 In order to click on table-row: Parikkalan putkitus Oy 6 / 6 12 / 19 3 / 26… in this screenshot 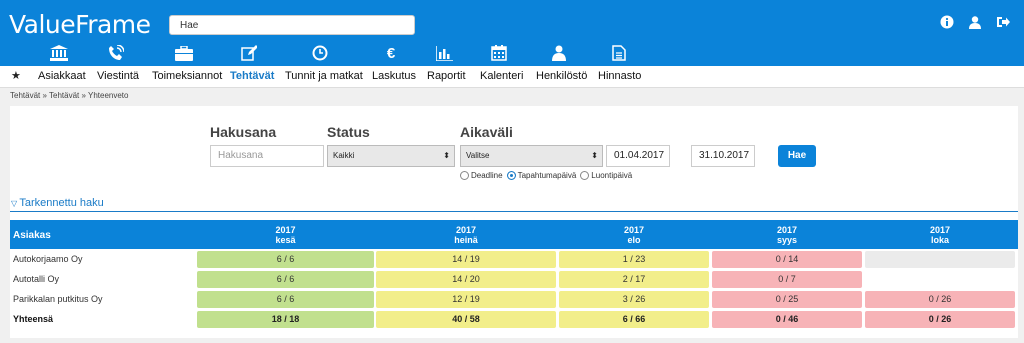, I will do `click(514, 299)`.